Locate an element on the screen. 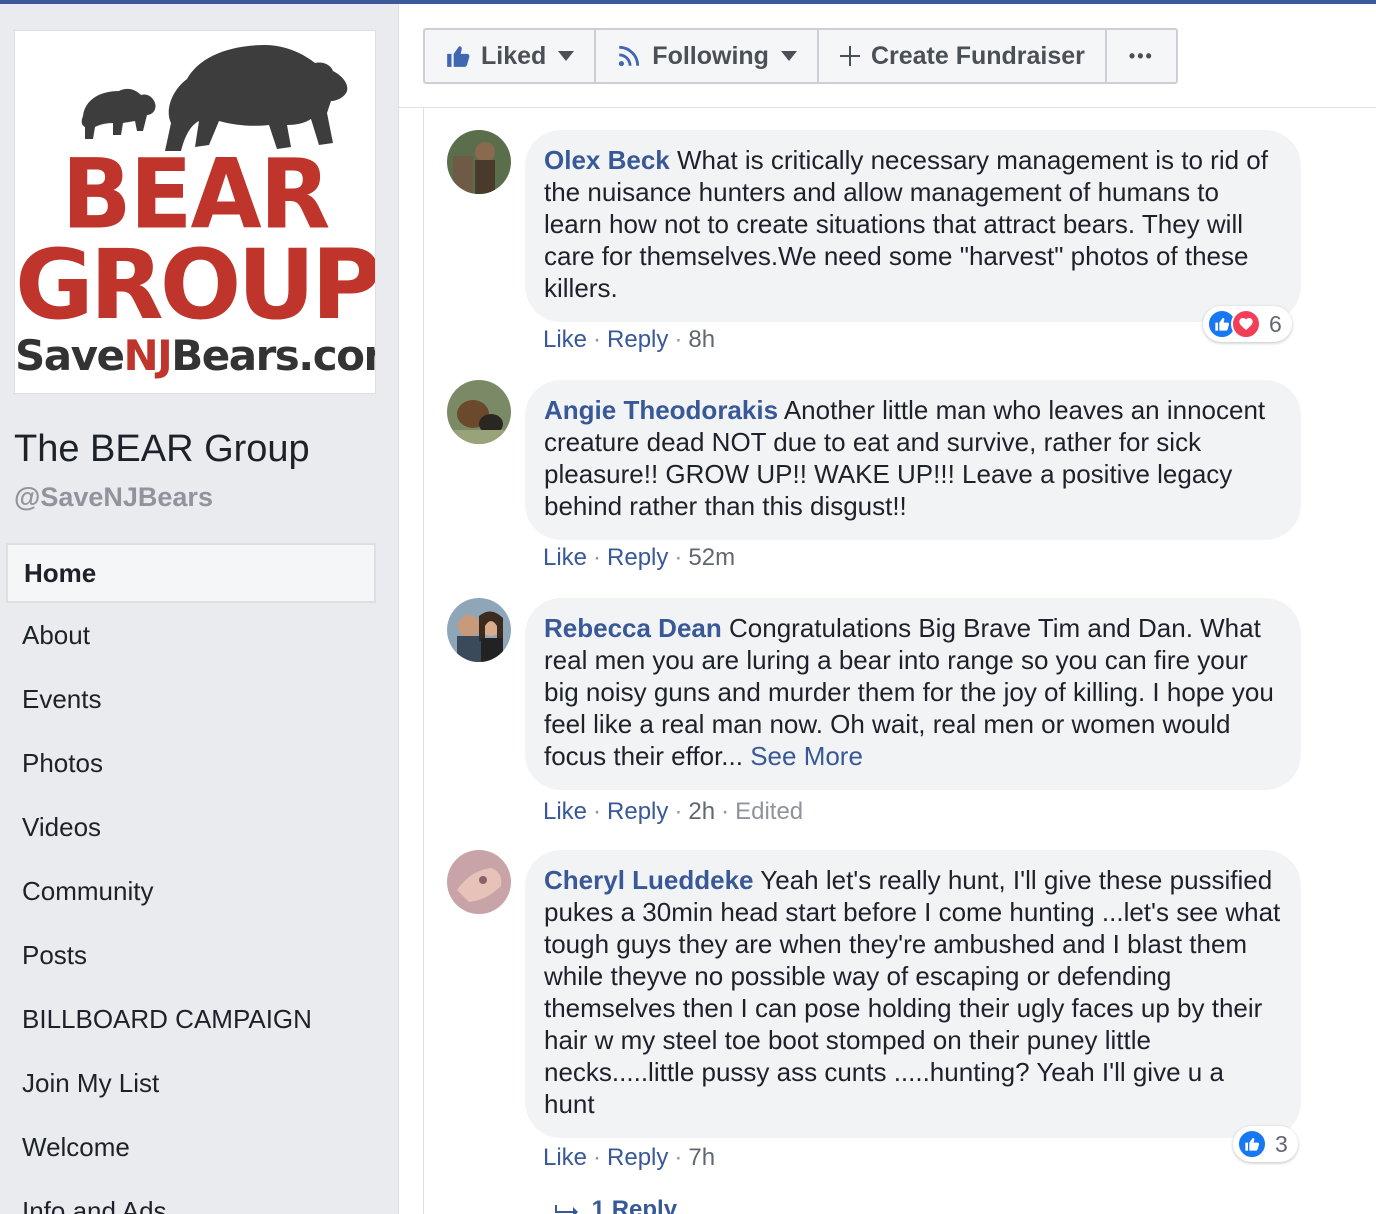 This screenshot has width=1376, height=1214. nav-item-info-and-ads: Info and Ads is located at coordinates (191, 1196).